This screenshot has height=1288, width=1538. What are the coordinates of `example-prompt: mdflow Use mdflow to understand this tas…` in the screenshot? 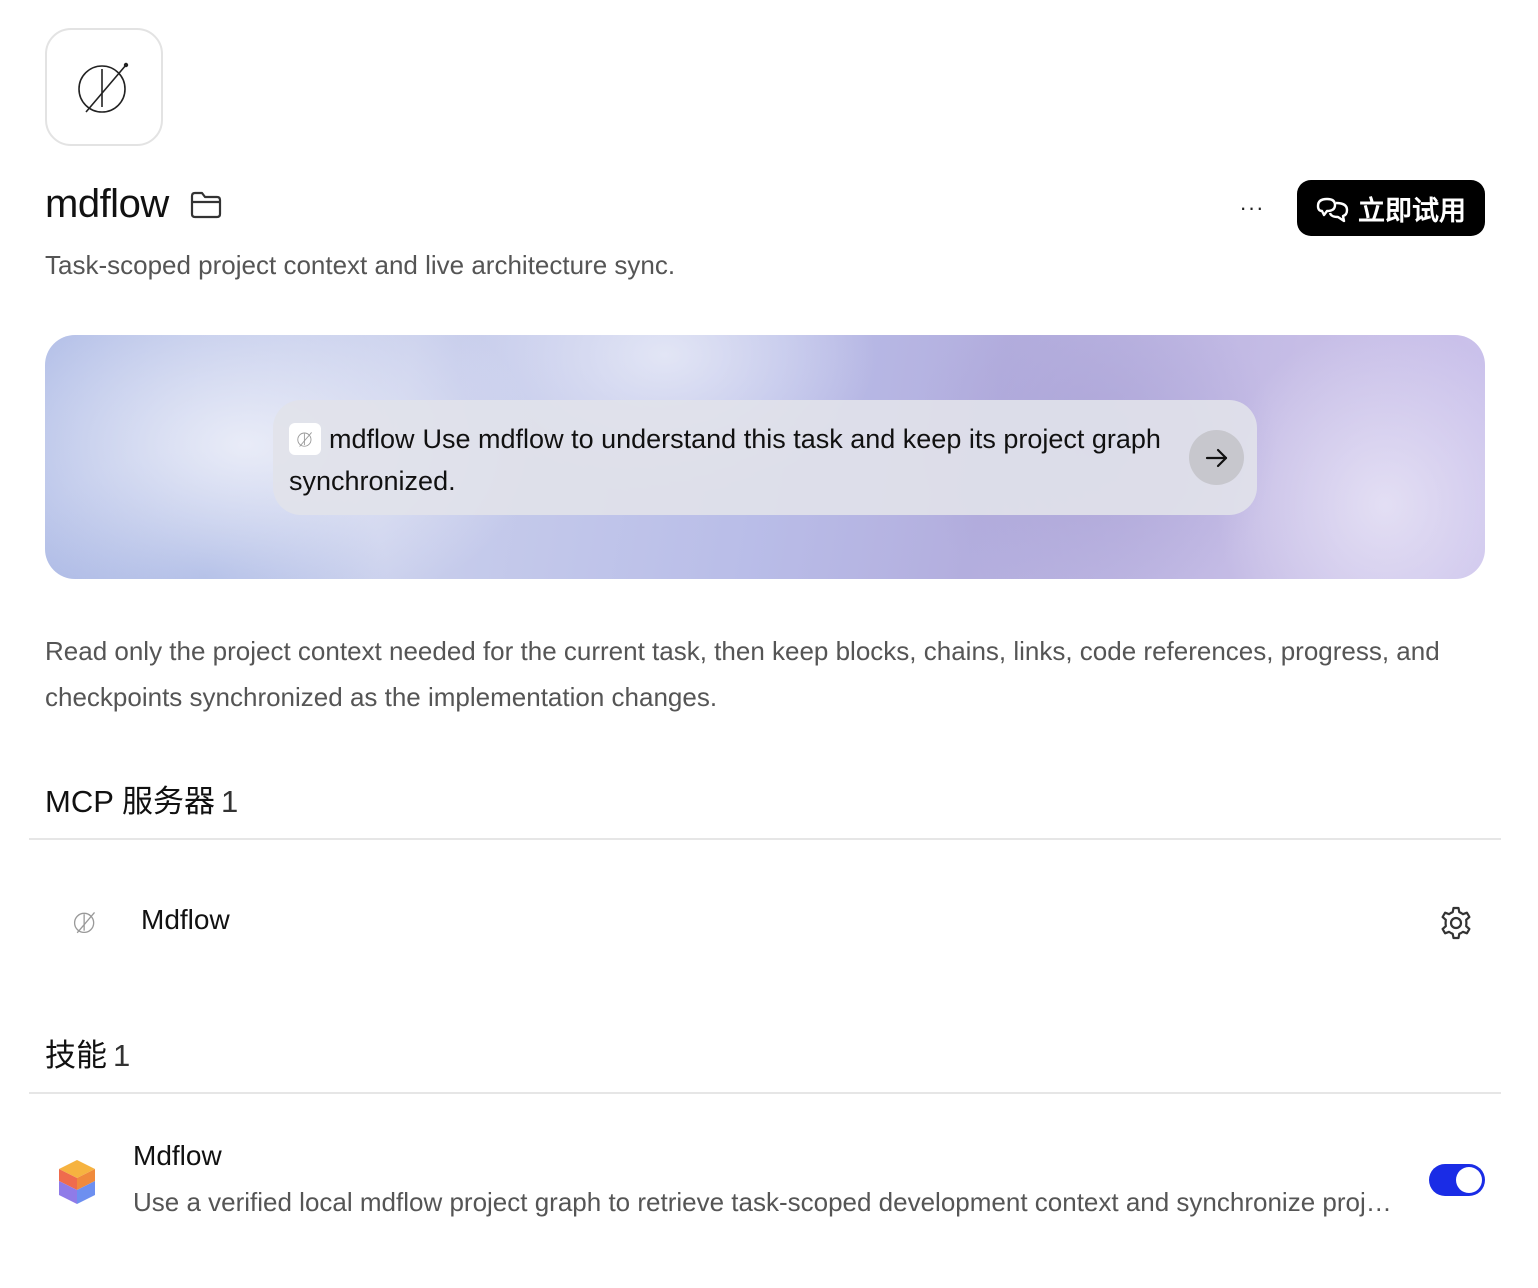 It's located at (765, 457).